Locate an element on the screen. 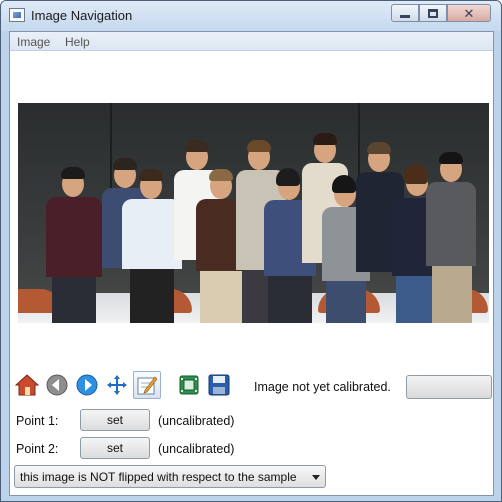  maximize-icon is located at coordinates (433, 13).